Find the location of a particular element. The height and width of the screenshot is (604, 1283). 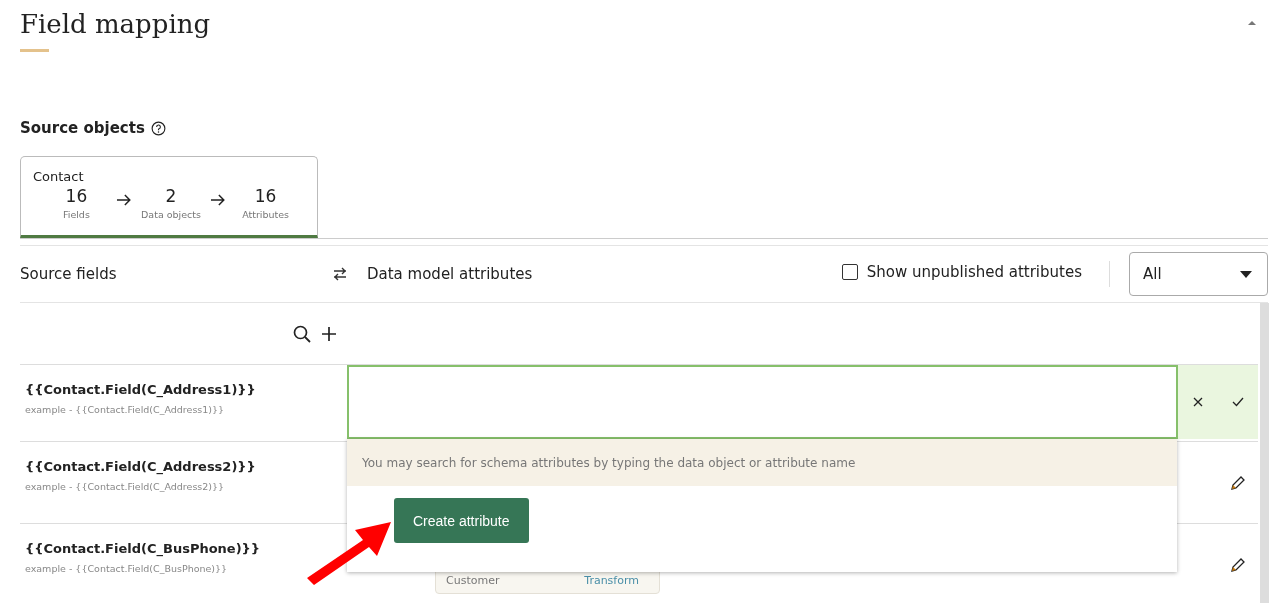

stat-label: Fields is located at coordinates (76, 214).